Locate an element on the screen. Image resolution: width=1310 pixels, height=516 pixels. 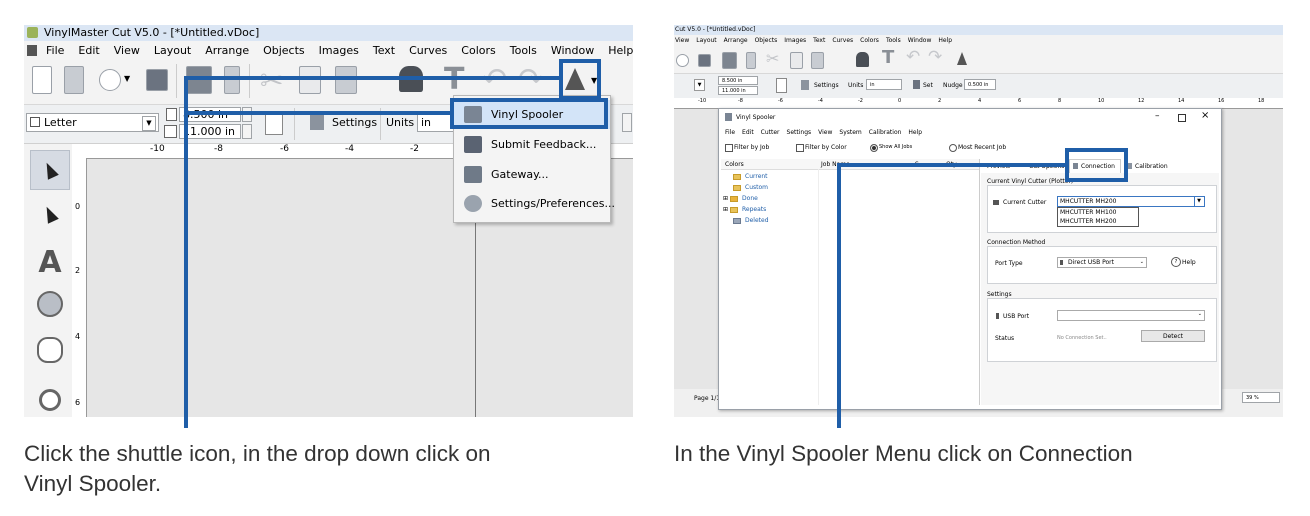
help-icon: ? is located at coordinates (1176, 262).